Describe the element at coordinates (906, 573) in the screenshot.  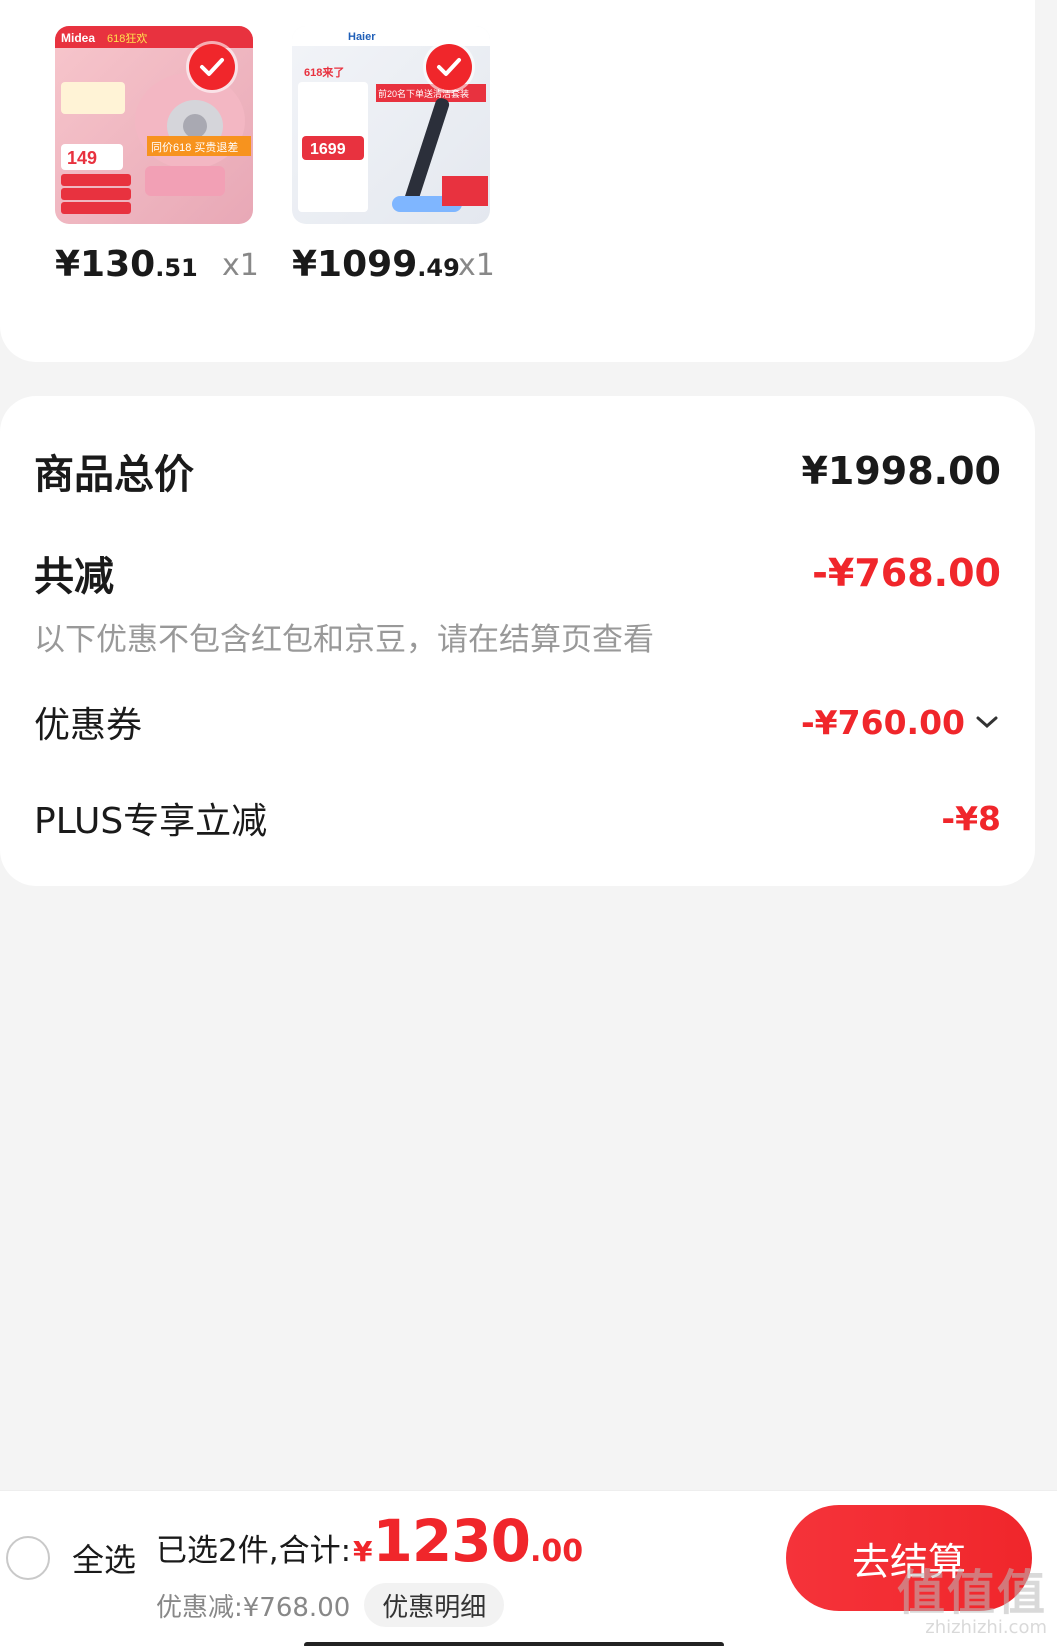
I see `total-reduction-value: -¥768.00` at that location.